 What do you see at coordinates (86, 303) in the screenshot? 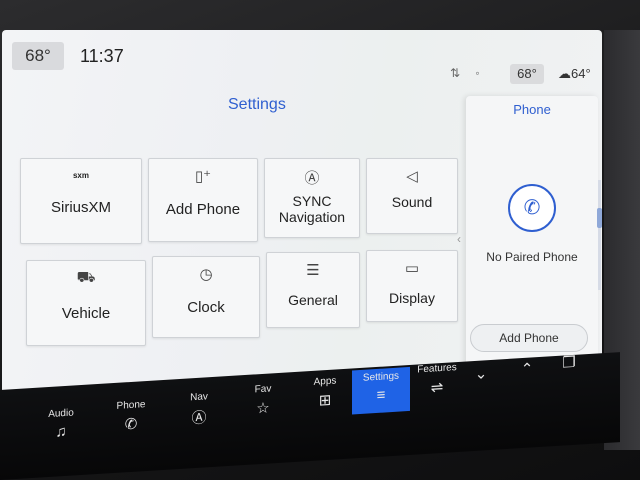
I see `tile-vehicle: ⛟ Vehicle` at bounding box center [86, 303].